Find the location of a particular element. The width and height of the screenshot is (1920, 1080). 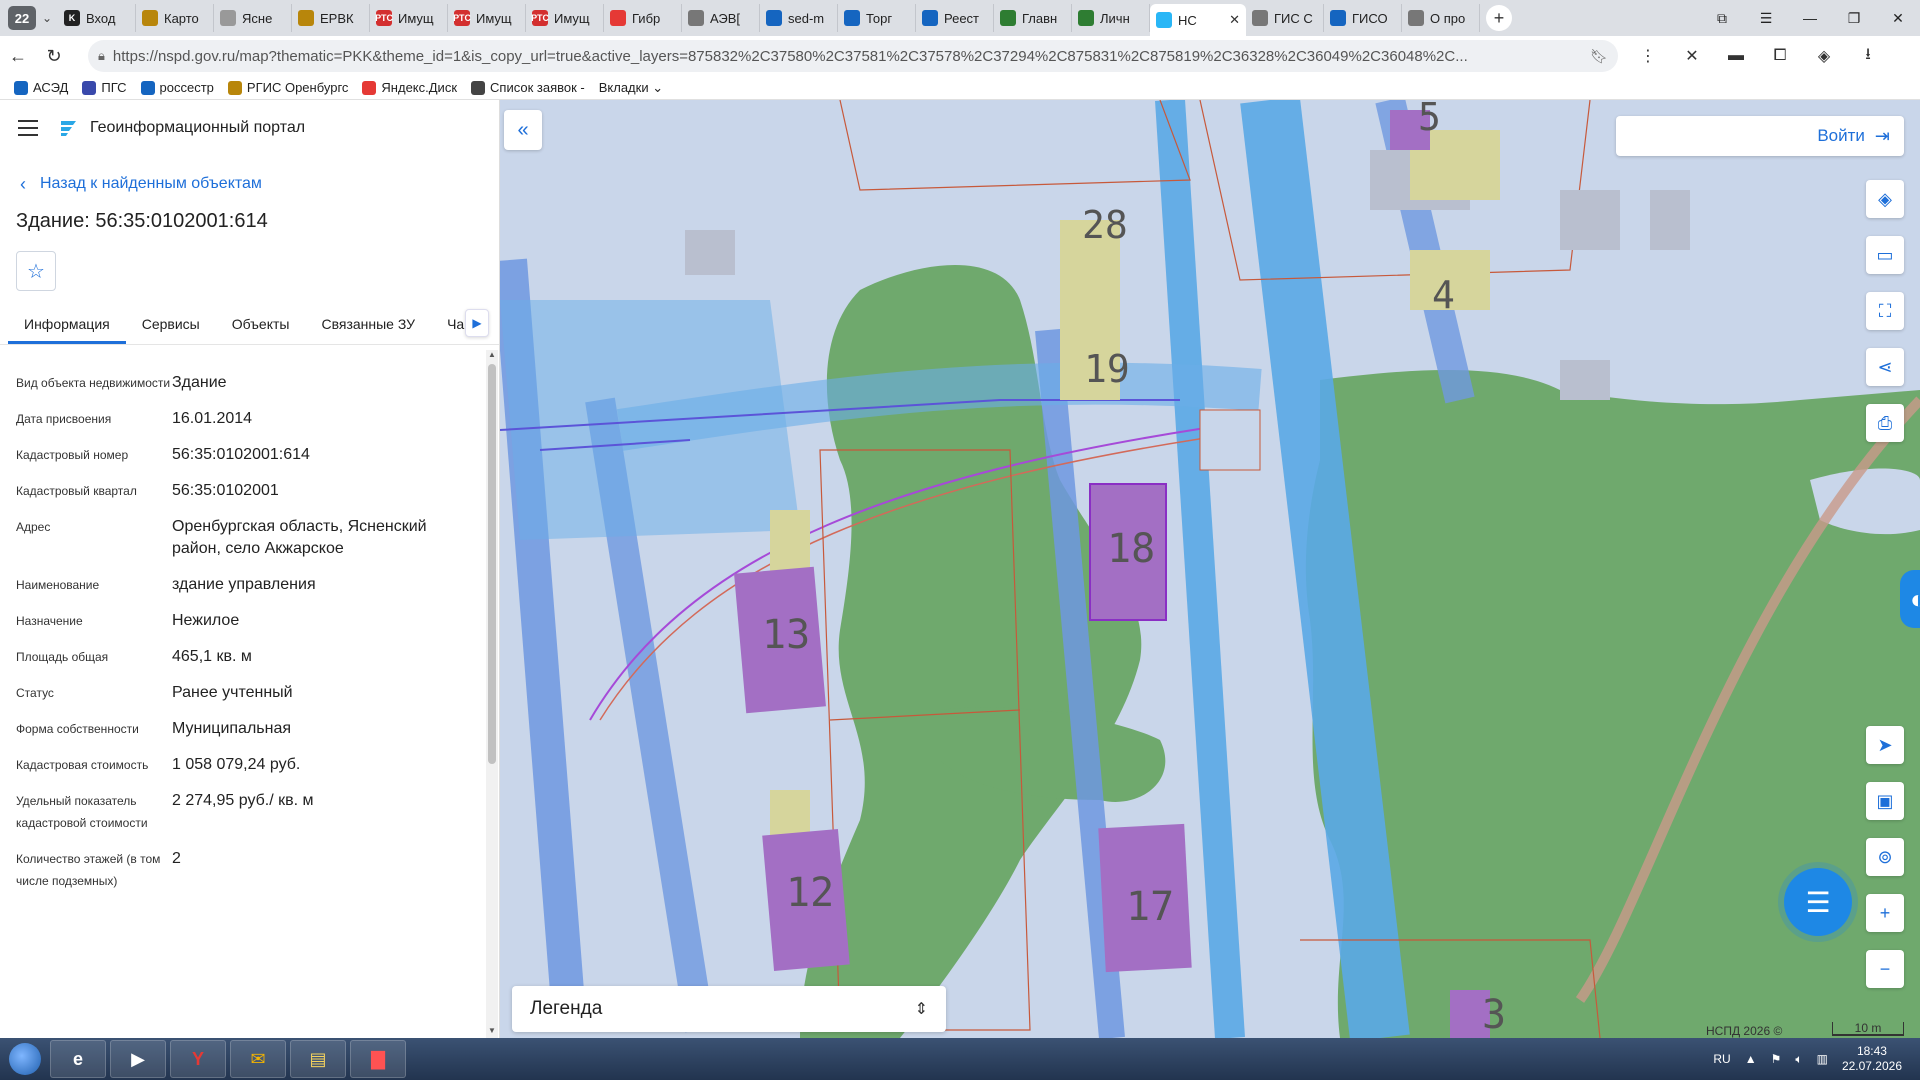

new-tab-button: + is located at coordinates (1499, 18).